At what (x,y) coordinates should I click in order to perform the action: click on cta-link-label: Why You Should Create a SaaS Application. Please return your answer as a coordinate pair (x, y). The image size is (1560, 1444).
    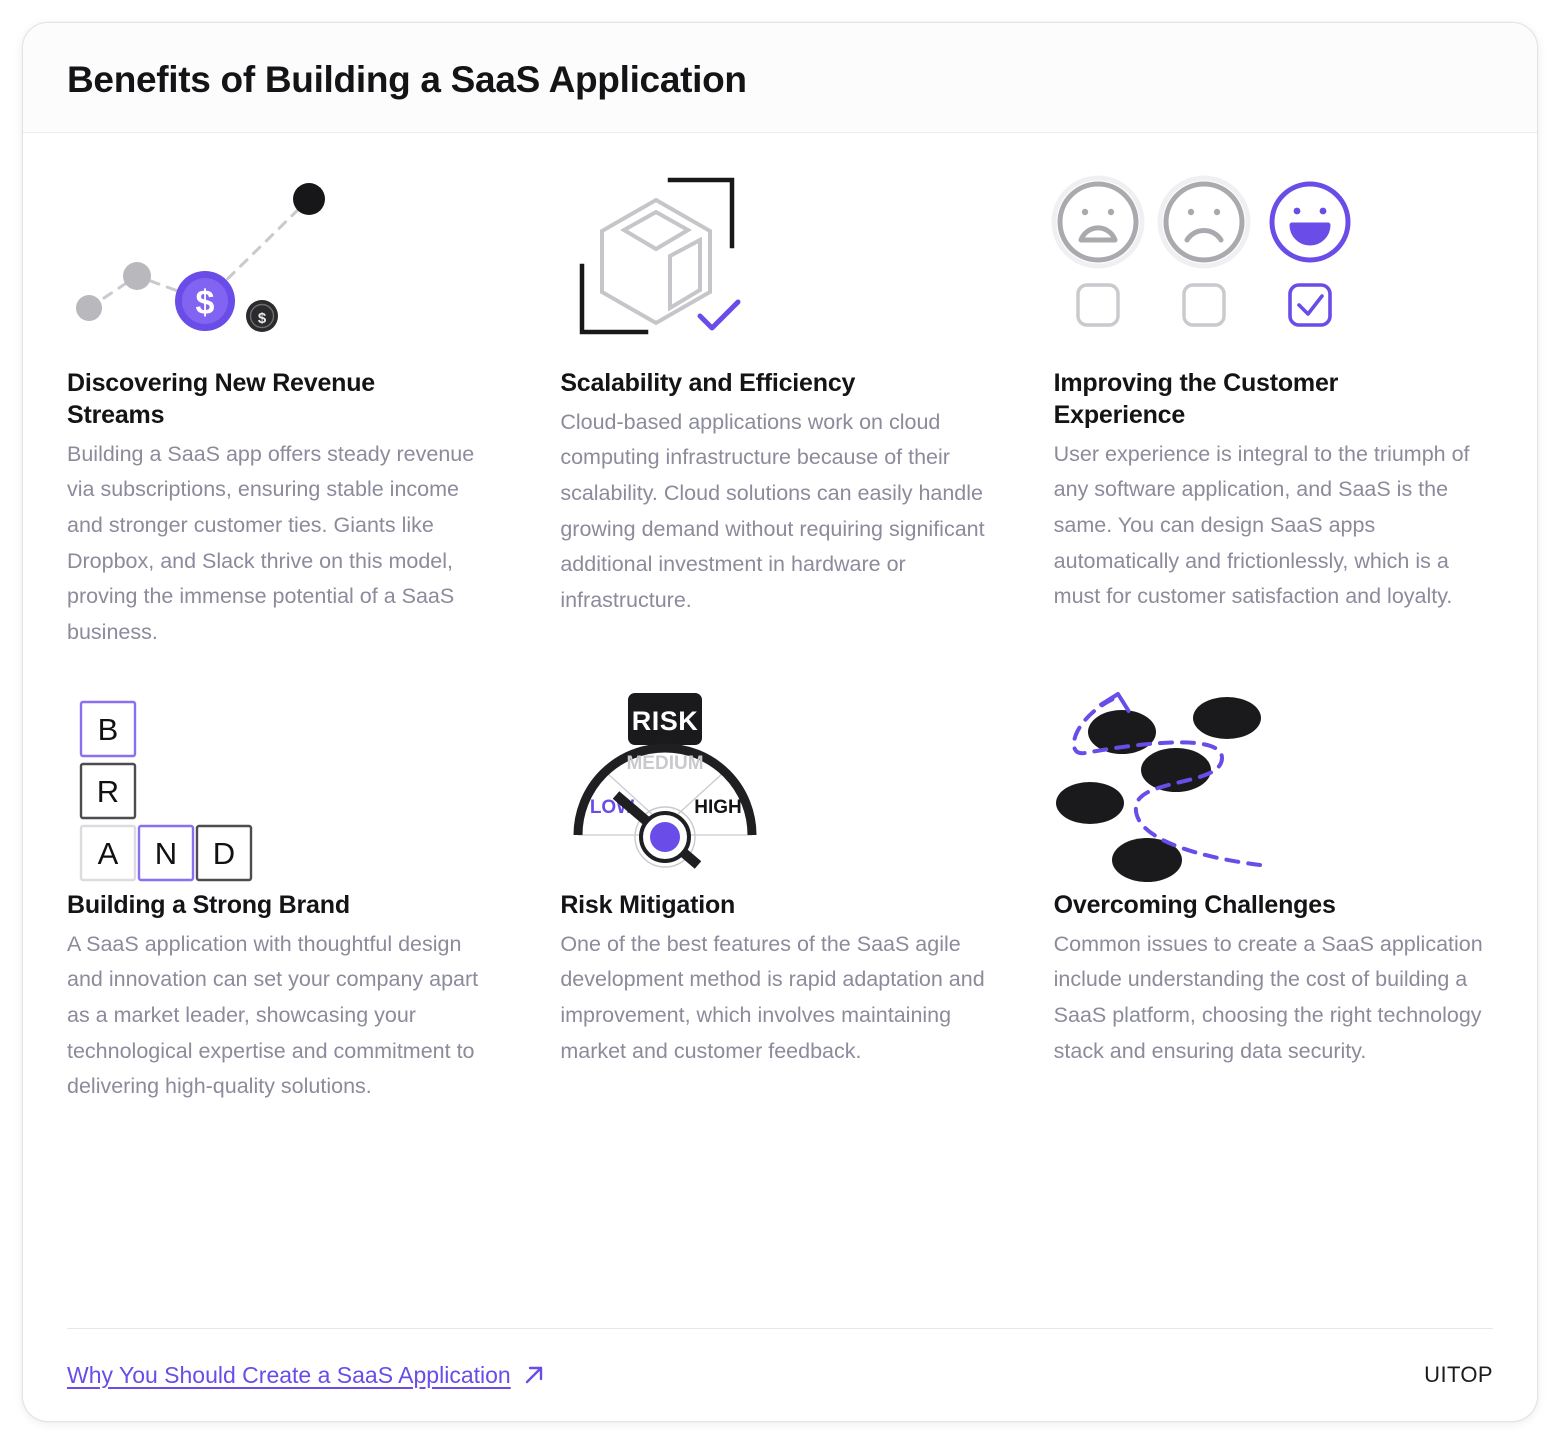
    Looking at the image, I should click on (289, 1374).